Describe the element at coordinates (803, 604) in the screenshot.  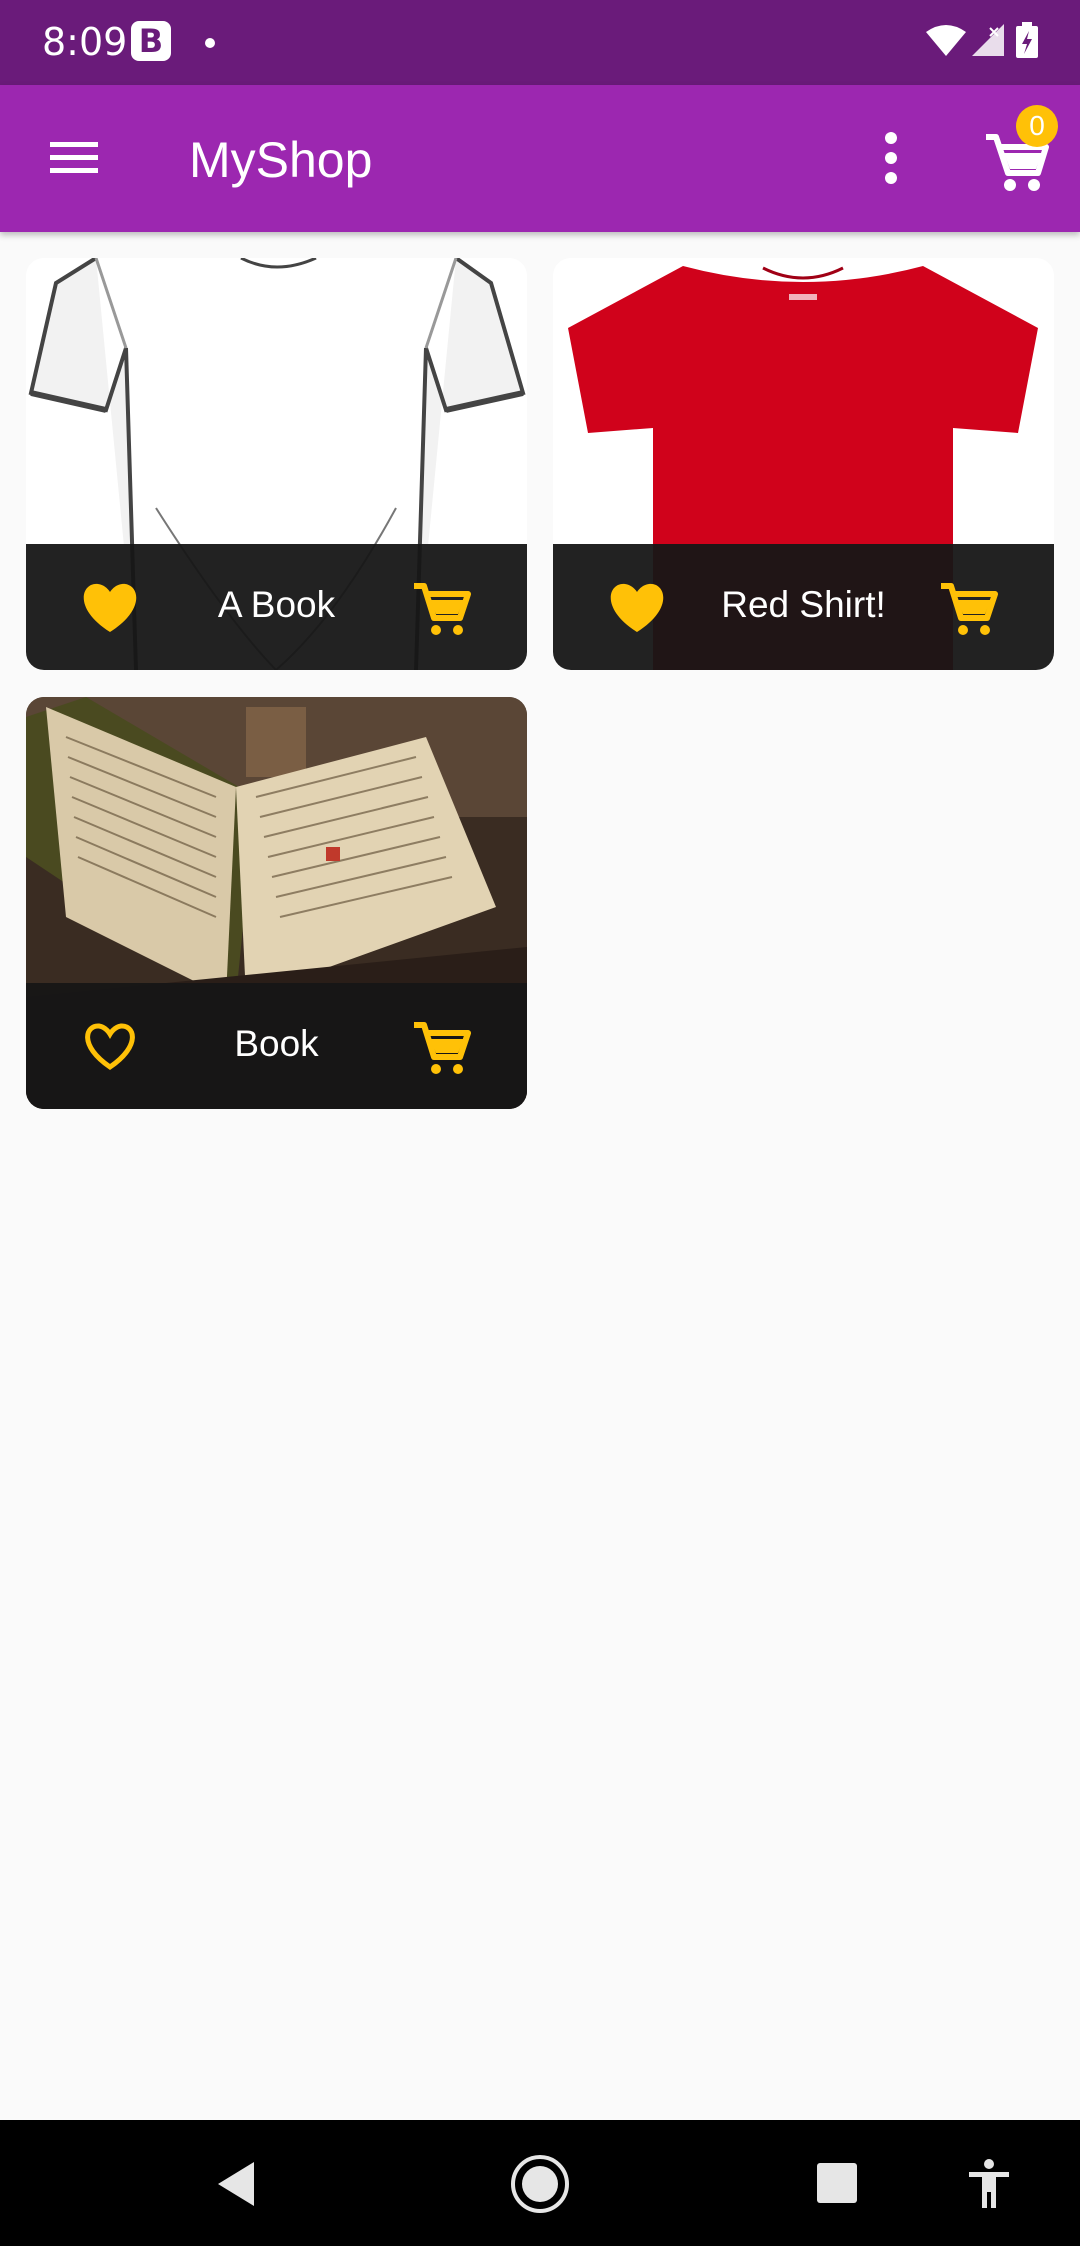
I see `product-title: Red Shirt!` at that location.